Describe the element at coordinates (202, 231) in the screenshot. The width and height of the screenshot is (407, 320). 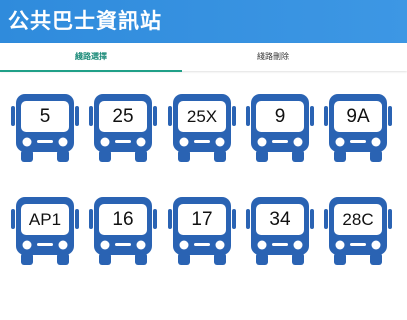
I see `route-button: 17` at that location.